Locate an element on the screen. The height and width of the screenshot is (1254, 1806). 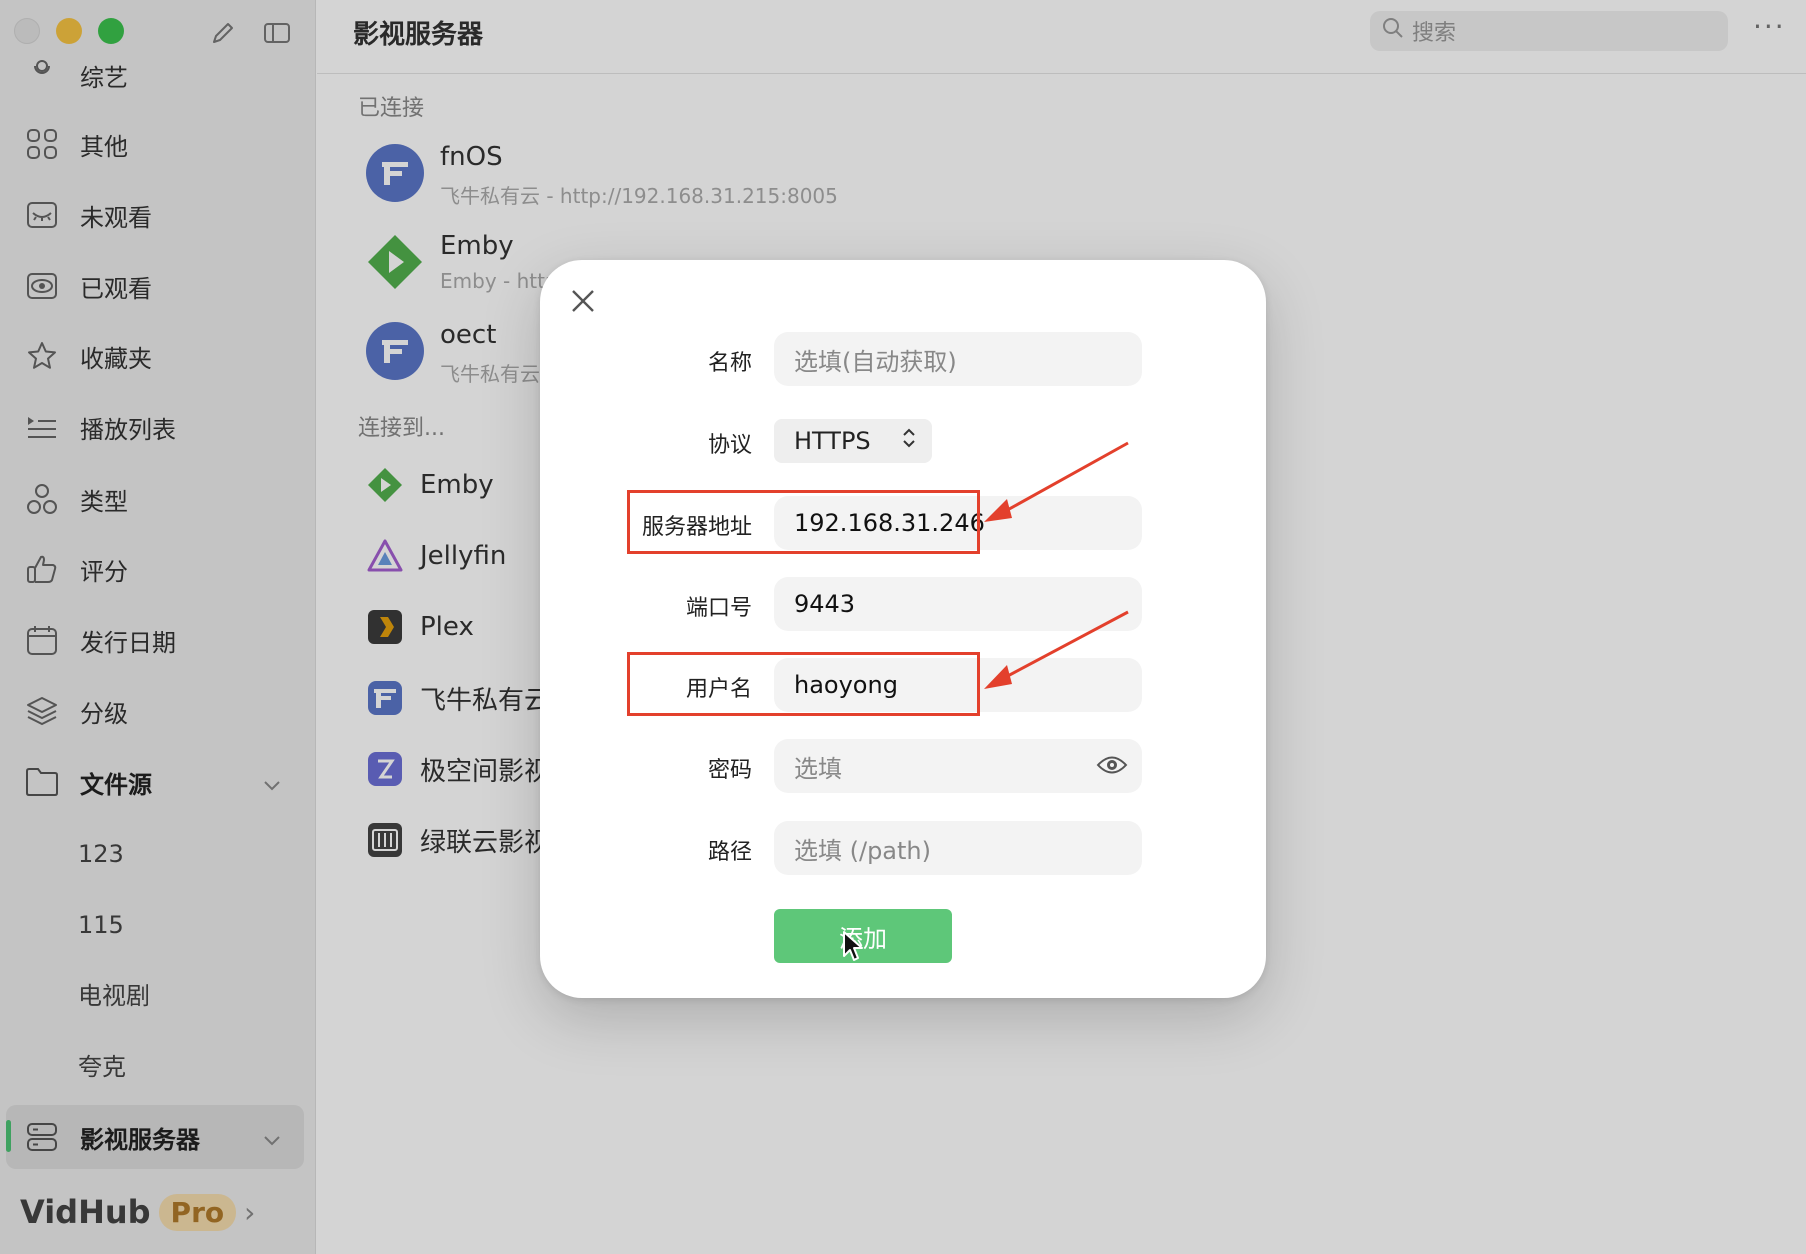
protocol-select: HTTPS is located at coordinates (853, 441).